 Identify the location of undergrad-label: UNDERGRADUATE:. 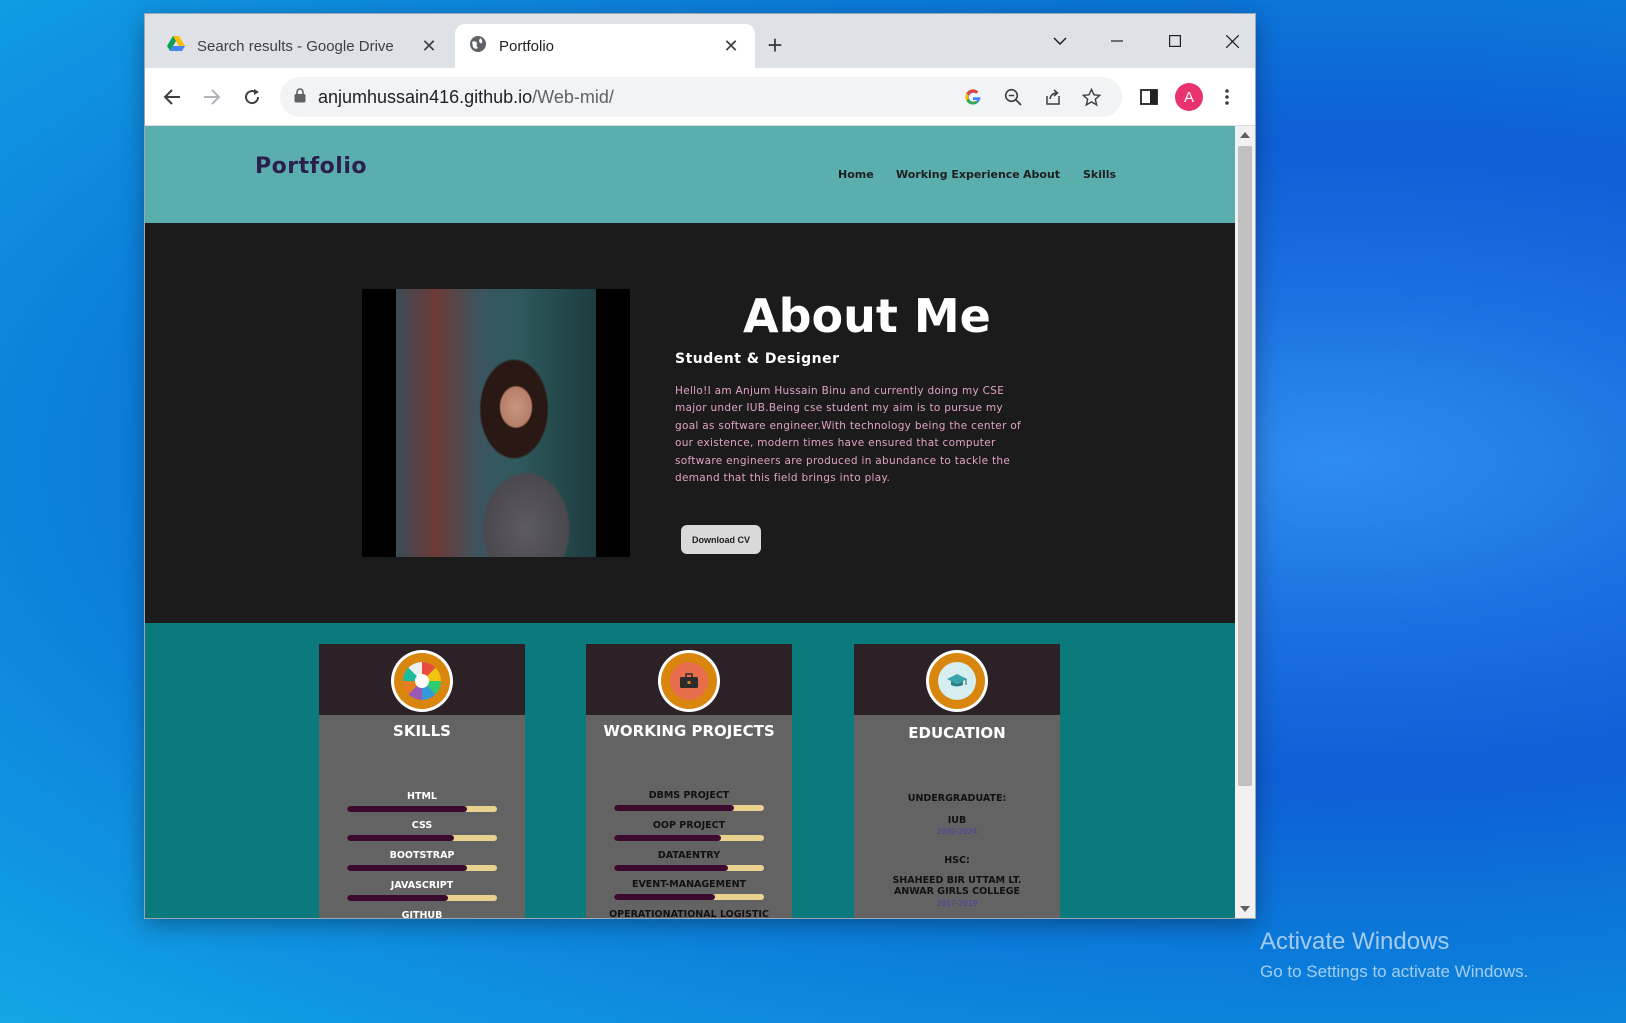
(957, 798).